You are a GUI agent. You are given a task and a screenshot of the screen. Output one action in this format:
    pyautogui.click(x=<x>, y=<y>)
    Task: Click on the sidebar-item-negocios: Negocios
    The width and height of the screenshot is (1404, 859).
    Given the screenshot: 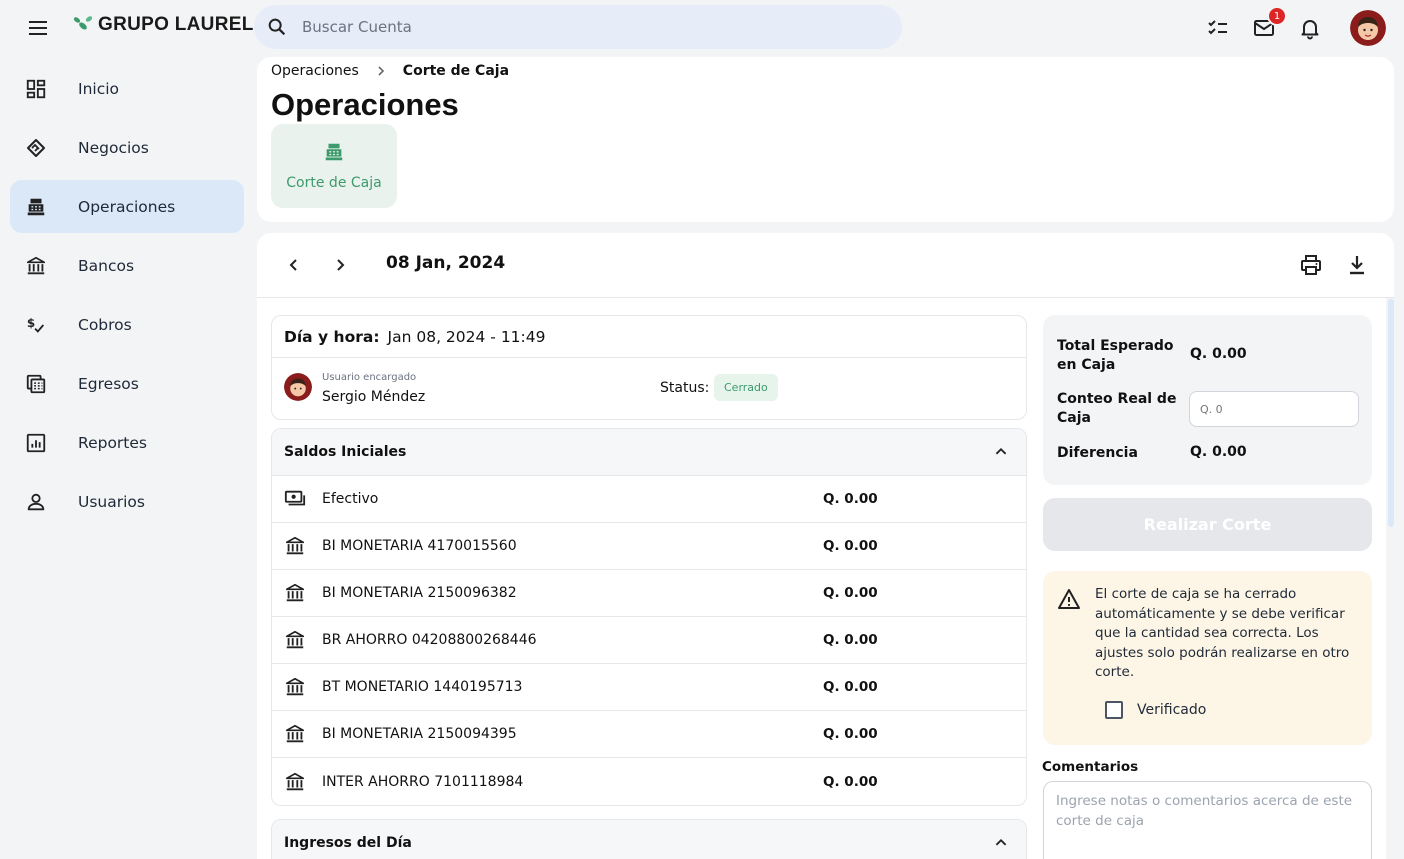 What is the action you would take?
    pyautogui.click(x=127, y=147)
    